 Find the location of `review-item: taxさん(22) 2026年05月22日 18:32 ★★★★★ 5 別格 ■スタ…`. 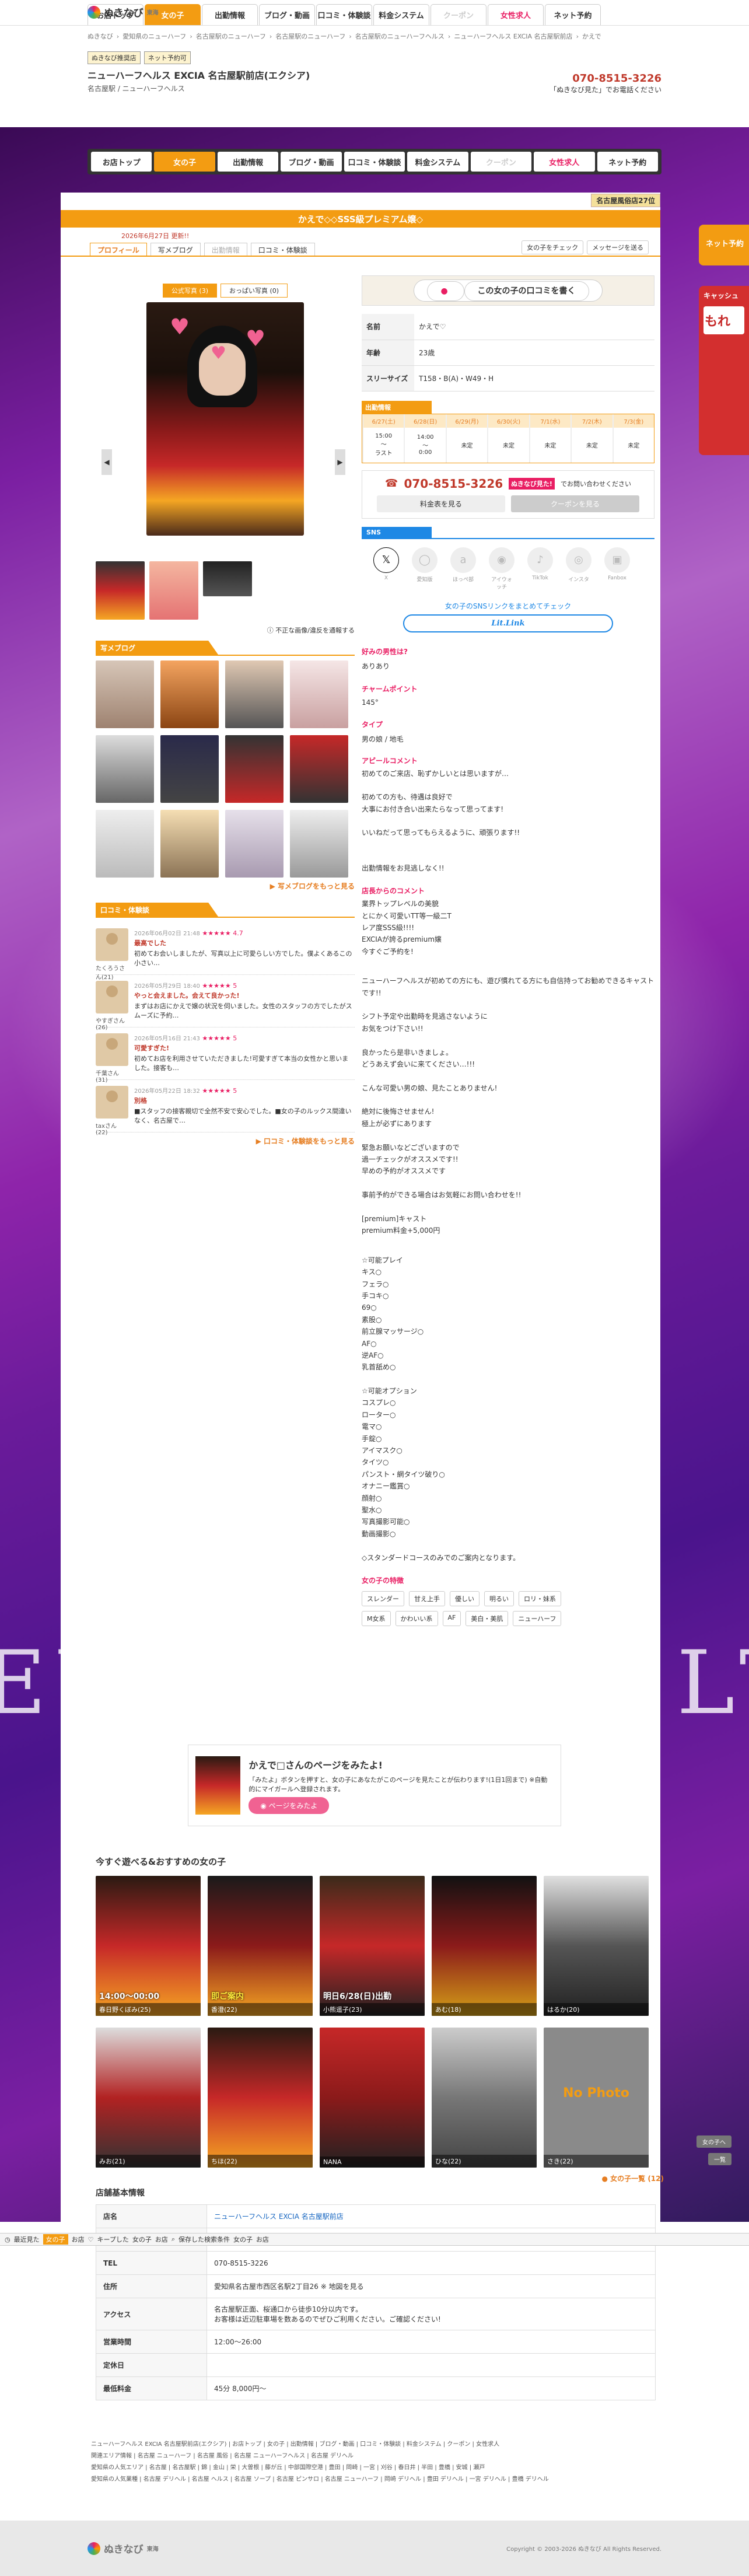

review-item: taxさん(22) 2026年05月22日 18:32 ★★★★★ 5 別格 ■スタ… is located at coordinates (225, 1108).